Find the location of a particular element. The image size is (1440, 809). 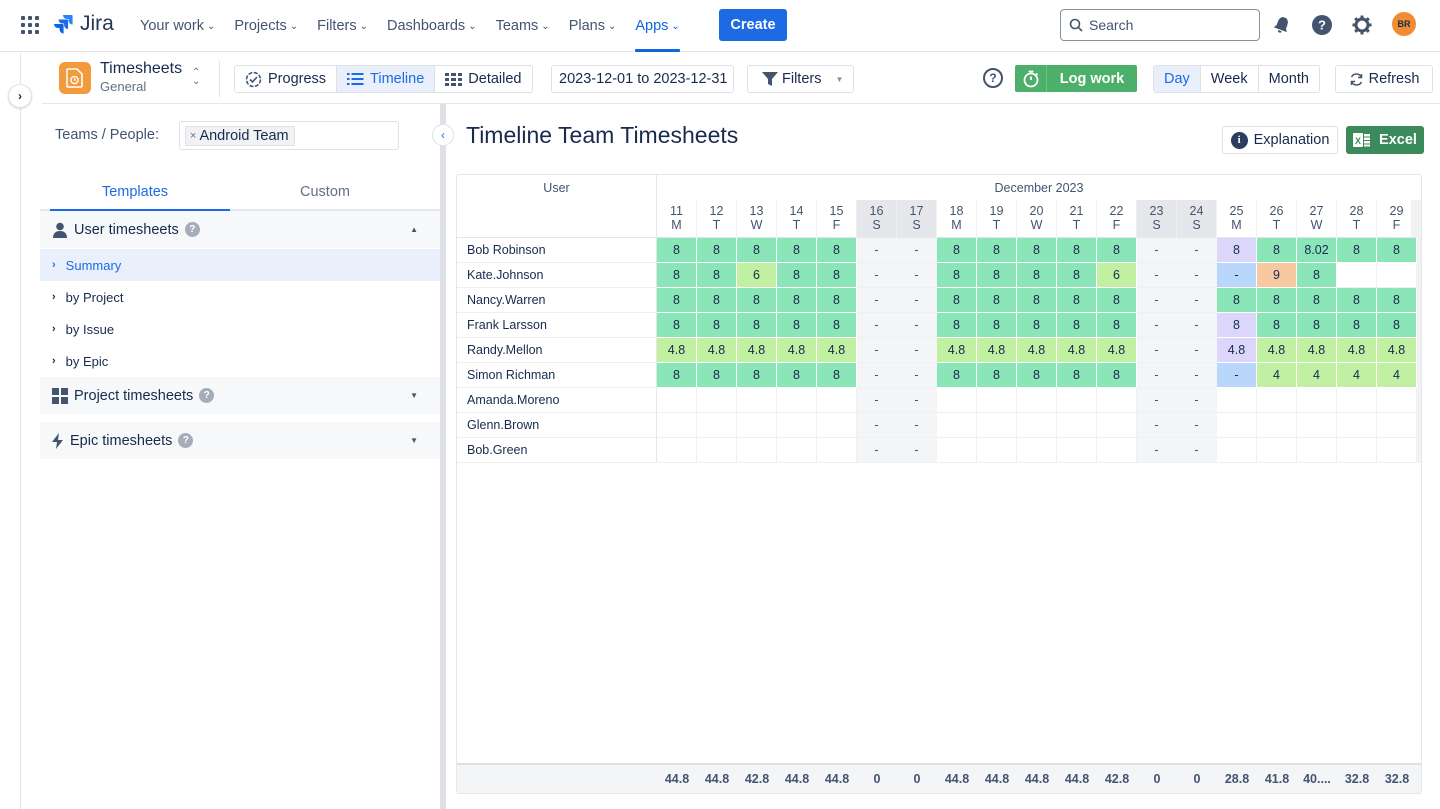

user-name-cell: Frank Larsson is located at coordinates (557, 325).